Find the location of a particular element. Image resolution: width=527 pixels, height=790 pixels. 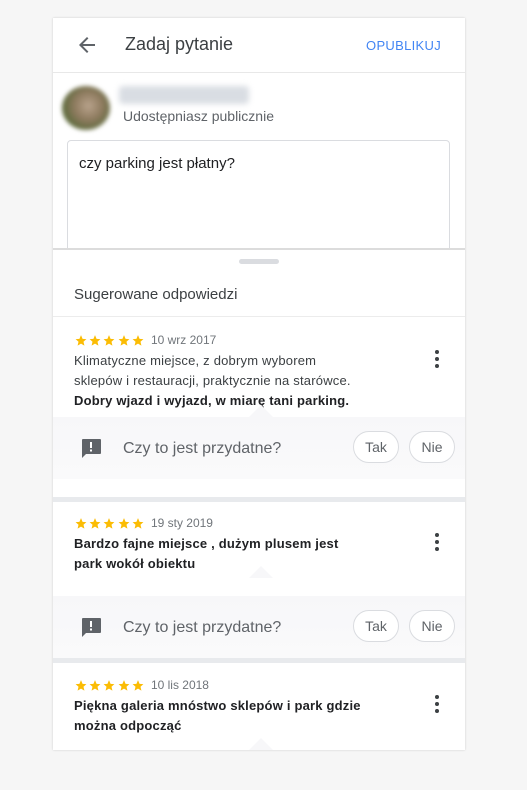

top-bar: Zadaj pytanie OPUBLIKUJ is located at coordinates (259, 45).